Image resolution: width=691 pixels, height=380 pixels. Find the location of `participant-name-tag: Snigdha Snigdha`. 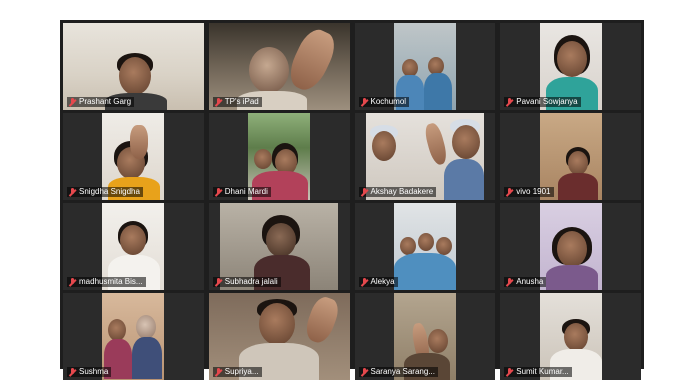

participant-name-tag: Snigdha Snigdha is located at coordinates (105, 192).